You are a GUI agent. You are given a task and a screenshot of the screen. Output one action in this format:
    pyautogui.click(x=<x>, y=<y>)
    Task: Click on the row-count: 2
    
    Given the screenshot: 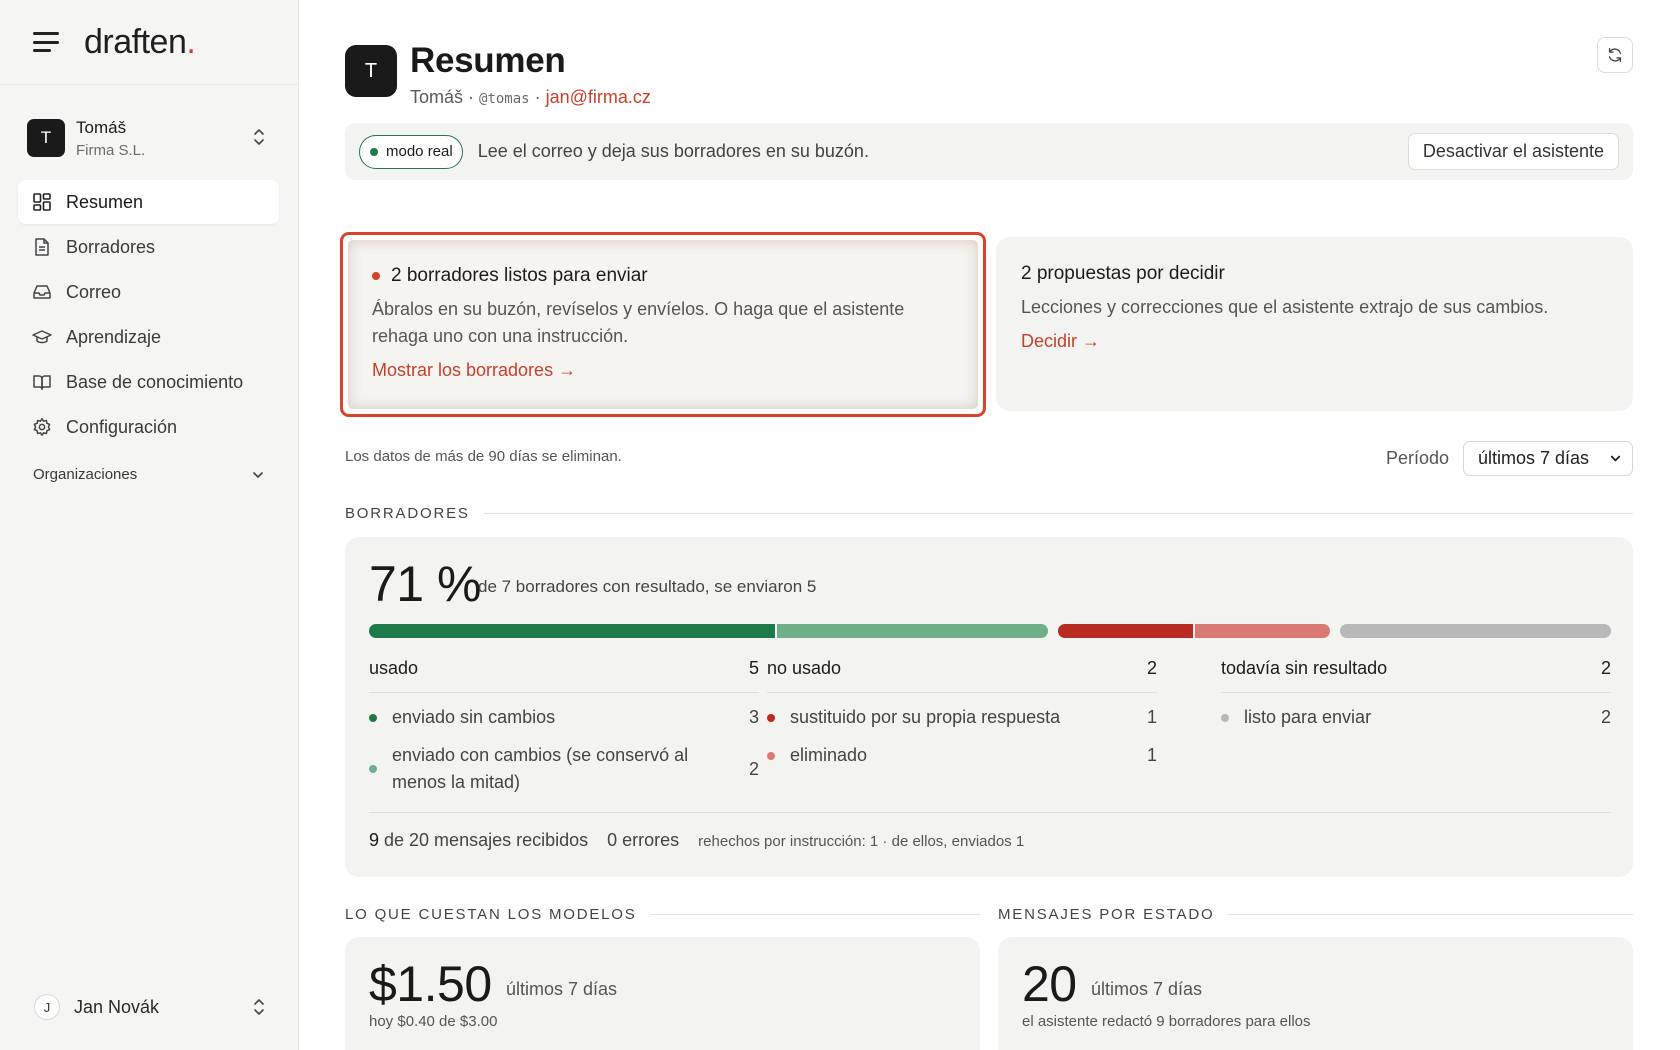 What is the action you would take?
    pyautogui.click(x=1605, y=717)
    